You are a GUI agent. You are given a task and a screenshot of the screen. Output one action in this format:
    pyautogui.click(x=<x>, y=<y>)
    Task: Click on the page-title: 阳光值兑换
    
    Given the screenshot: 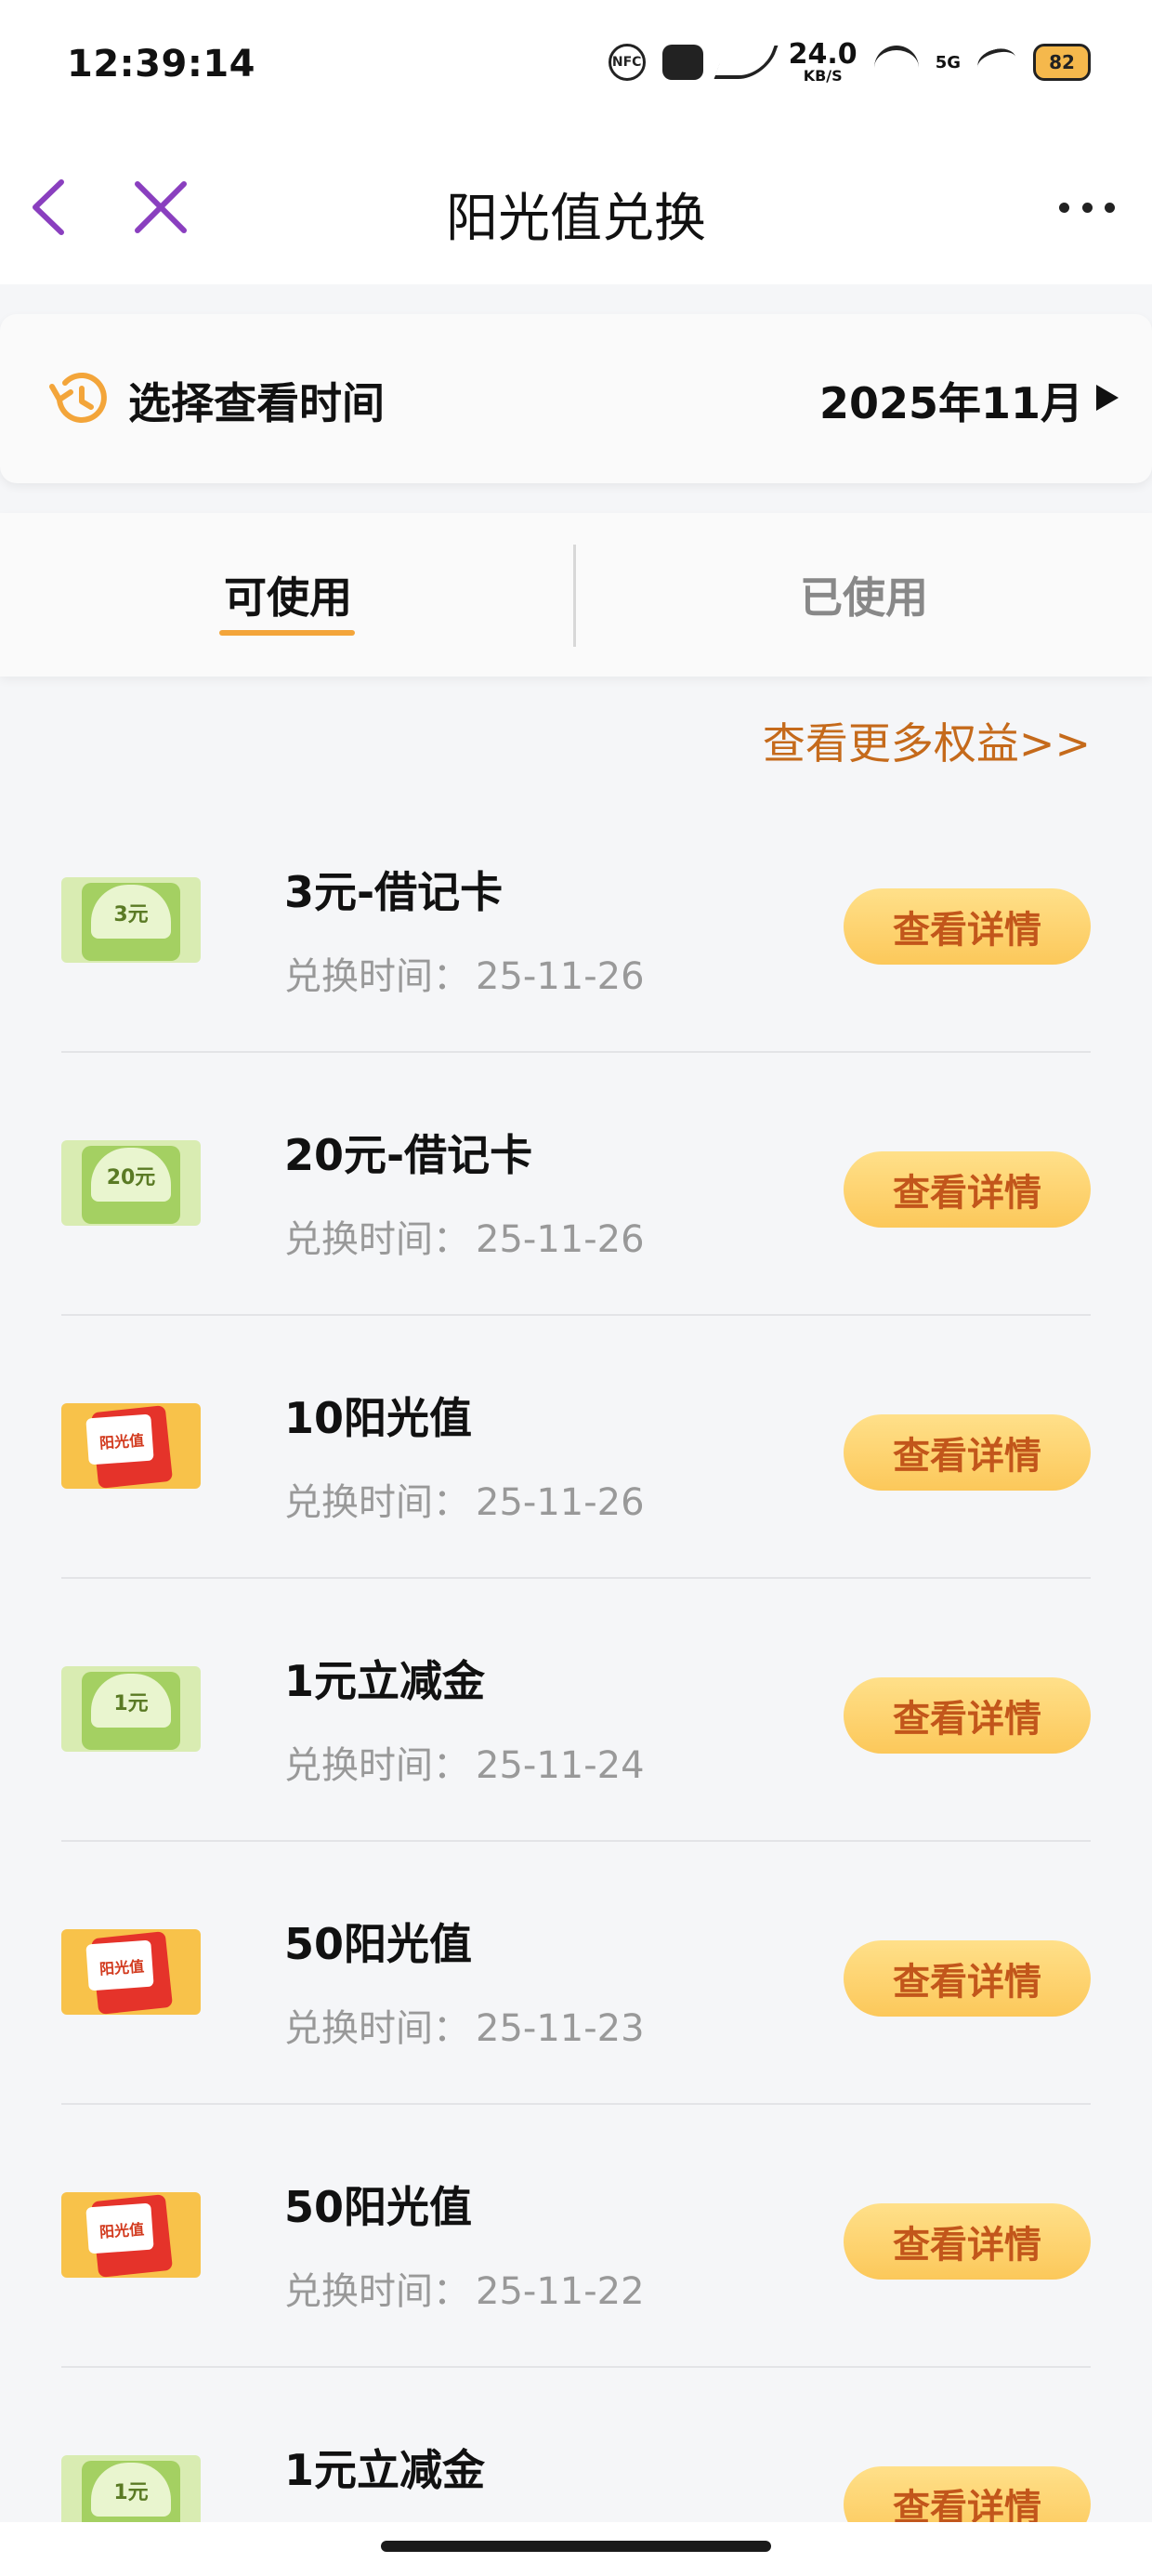 What is the action you would take?
    pyautogui.click(x=576, y=219)
    